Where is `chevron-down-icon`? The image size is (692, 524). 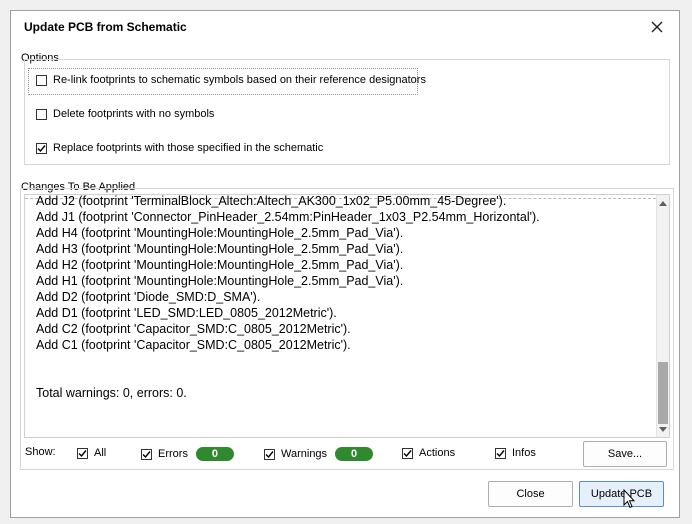 chevron-down-icon is located at coordinates (663, 429).